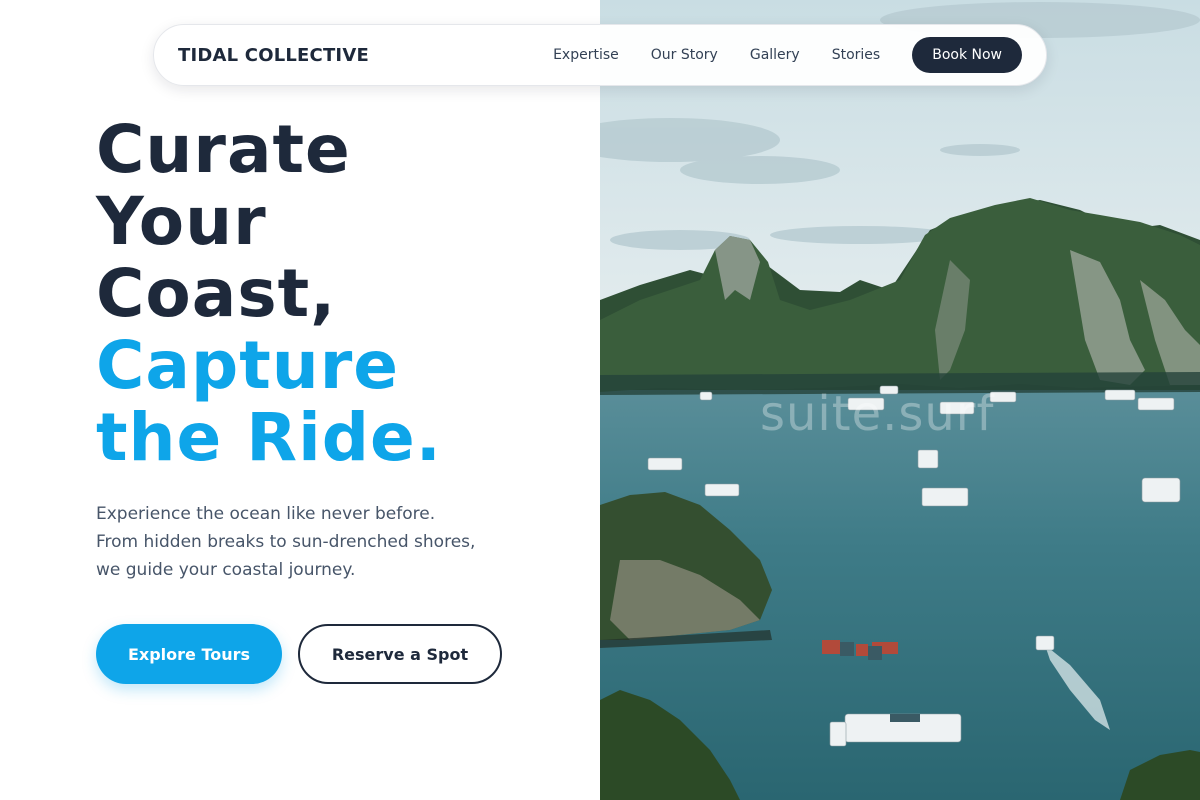  I want to click on nav-link-gallery: Gallery, so click(775, 55).